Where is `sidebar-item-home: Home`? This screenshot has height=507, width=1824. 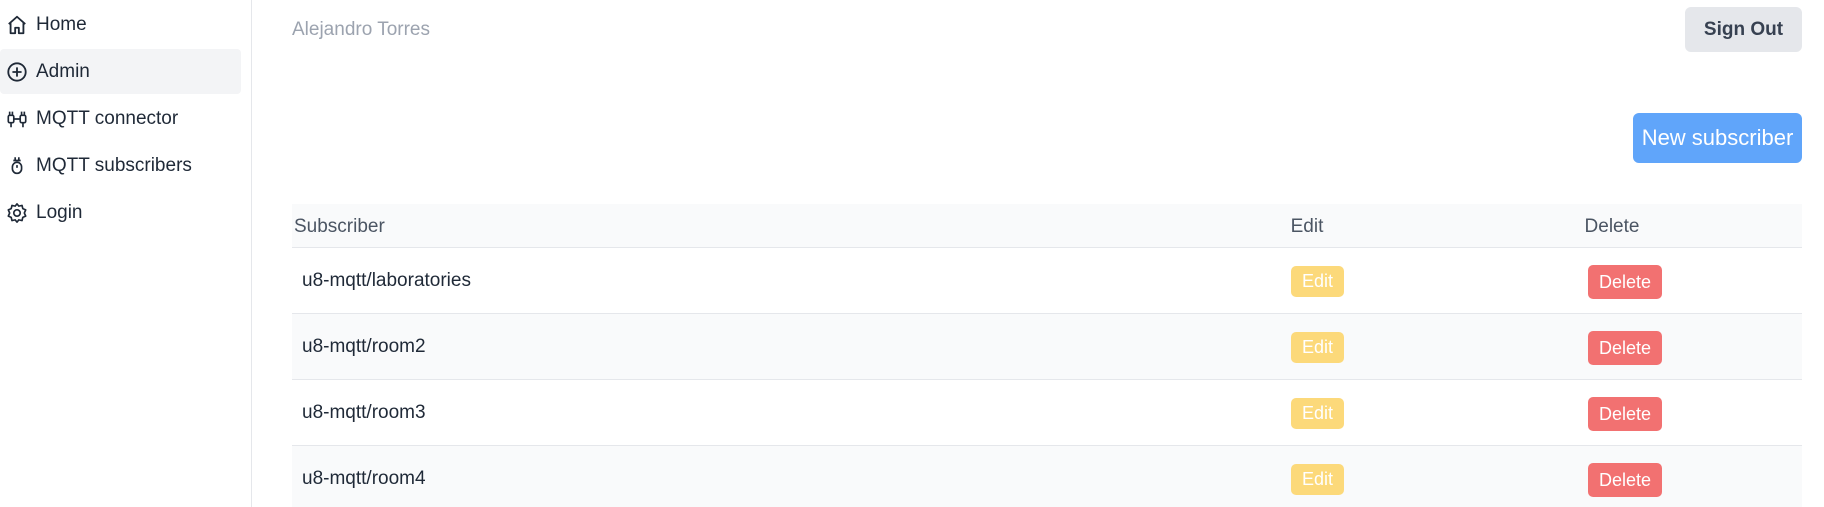 sidebar-item-home: Home is located at coordinates (120, 24).